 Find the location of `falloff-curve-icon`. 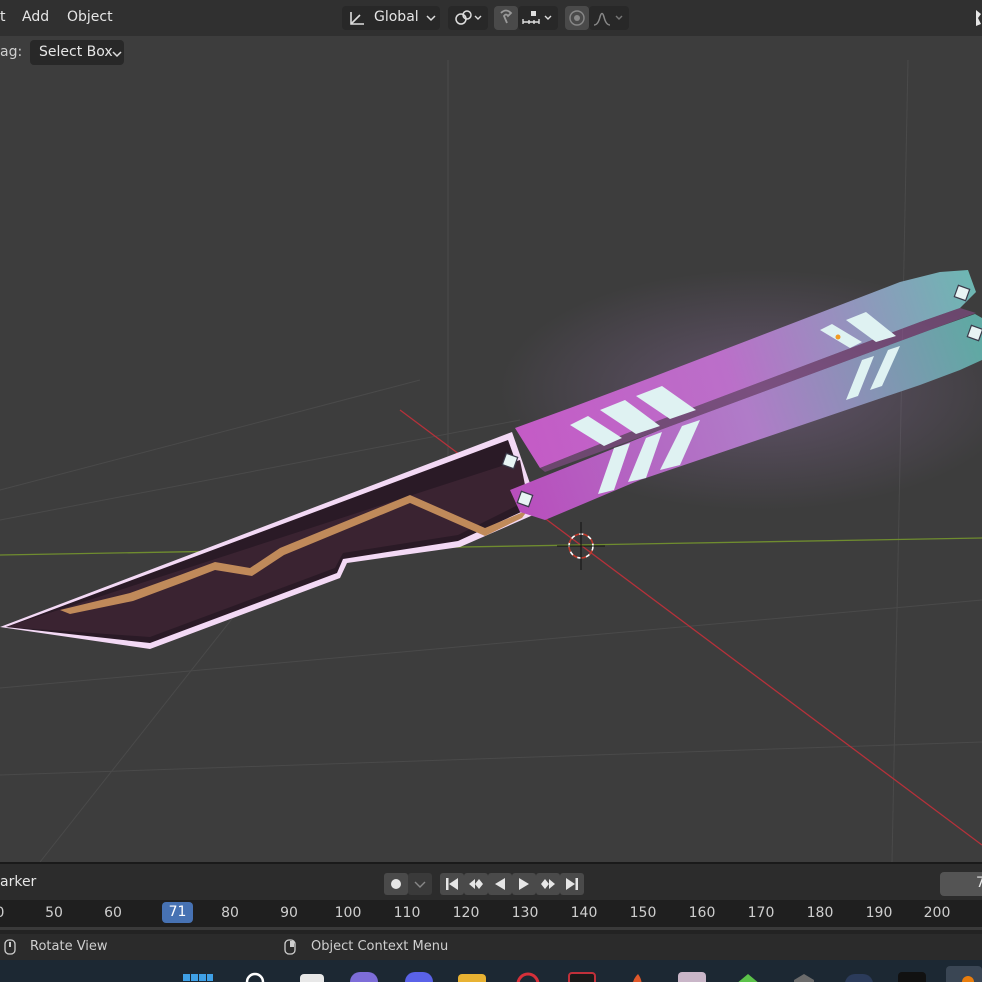

falloff-curve-icon is located at coordinates (608, 19).